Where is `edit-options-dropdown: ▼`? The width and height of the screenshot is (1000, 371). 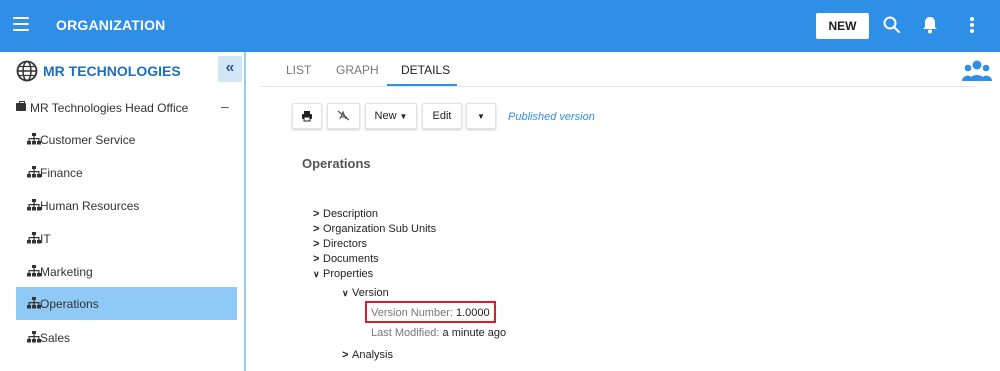 edit-options-dropdown: ▼ is located at coordinates (481, 116).